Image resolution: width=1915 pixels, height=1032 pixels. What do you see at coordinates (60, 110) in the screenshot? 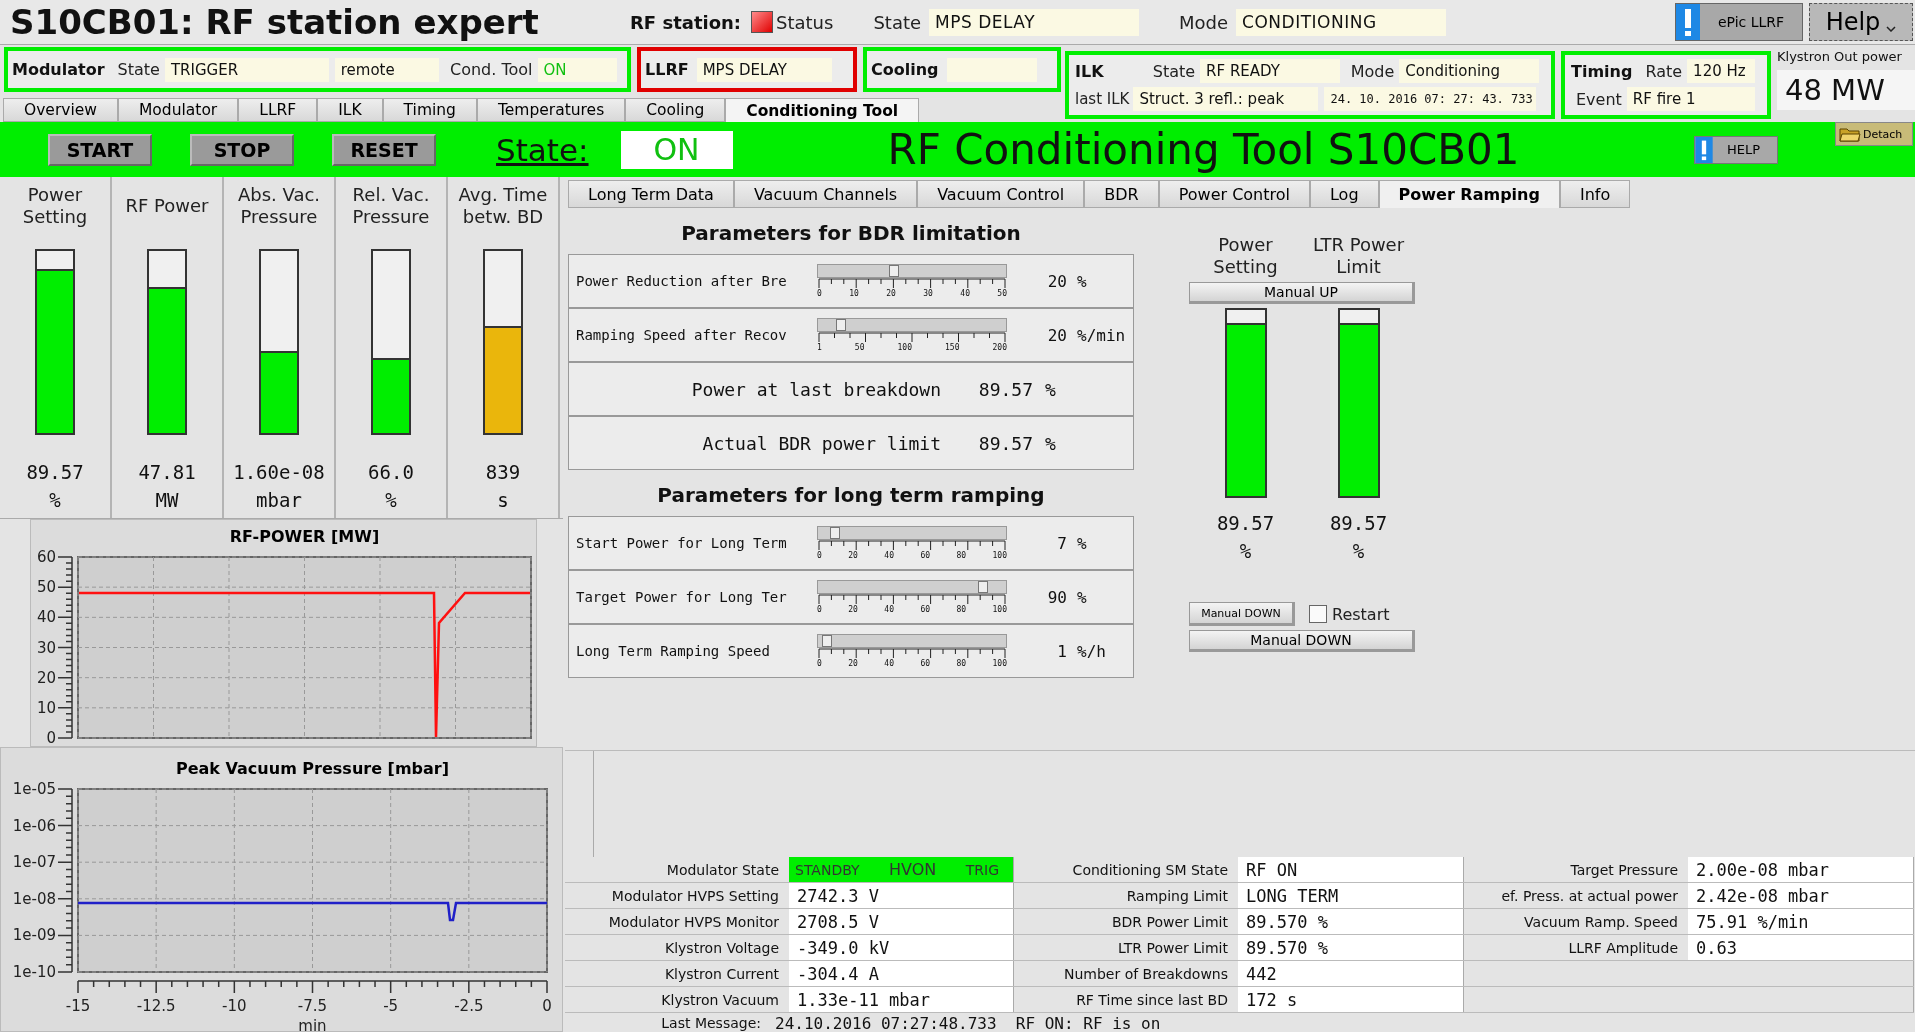
I see `tab: Overview` at bounding box center [60, 110].